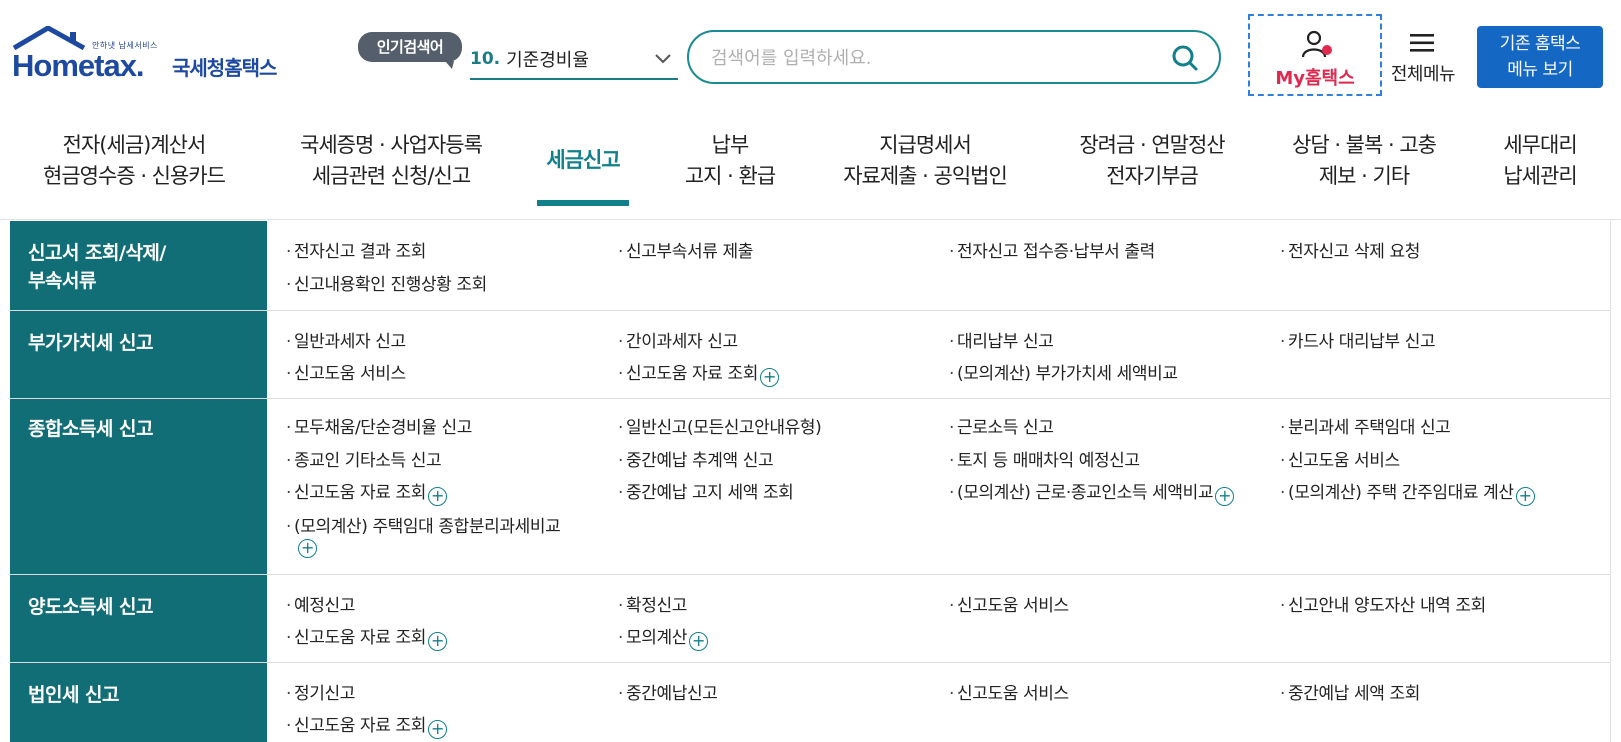 This screenshot has height=742, width=1621. Describe the element at coordinates (1350, 691) in the screenshot. I see `menu-link: · 중간예납 세액 조회` at that location.